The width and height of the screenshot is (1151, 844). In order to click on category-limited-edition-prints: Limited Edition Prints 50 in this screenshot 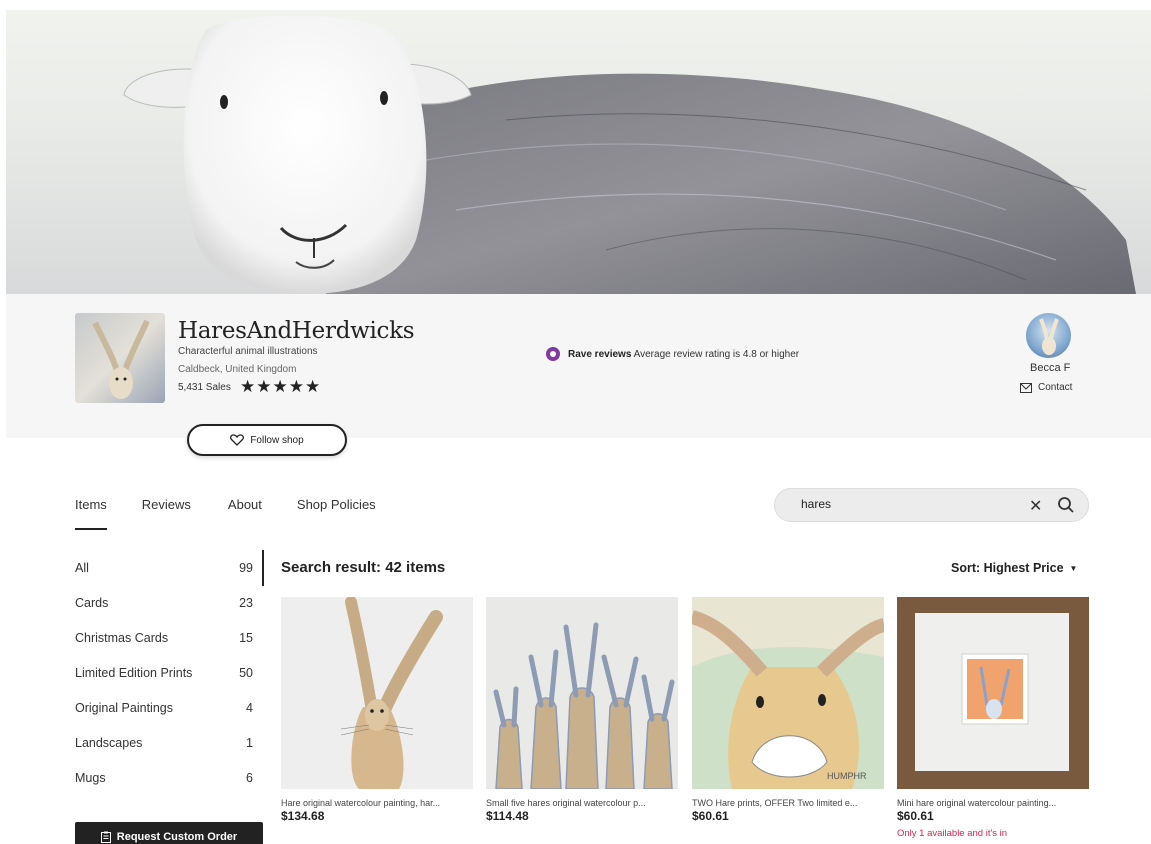, I will do `click(169, 672)`.